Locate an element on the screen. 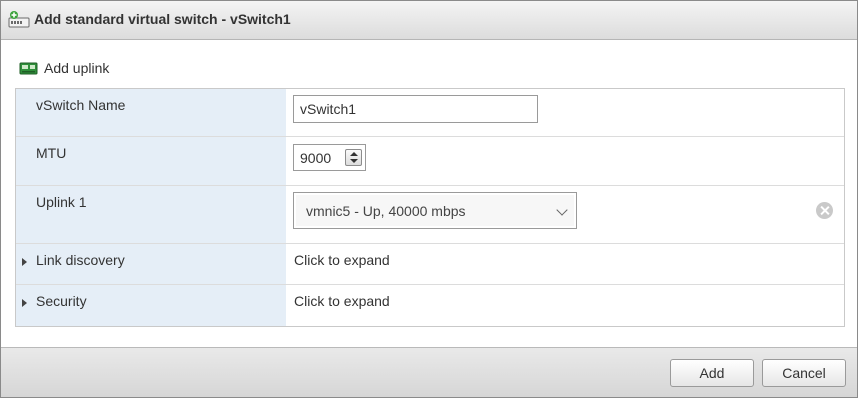  increment-arrow-icon is located at coordinates (354, 154).